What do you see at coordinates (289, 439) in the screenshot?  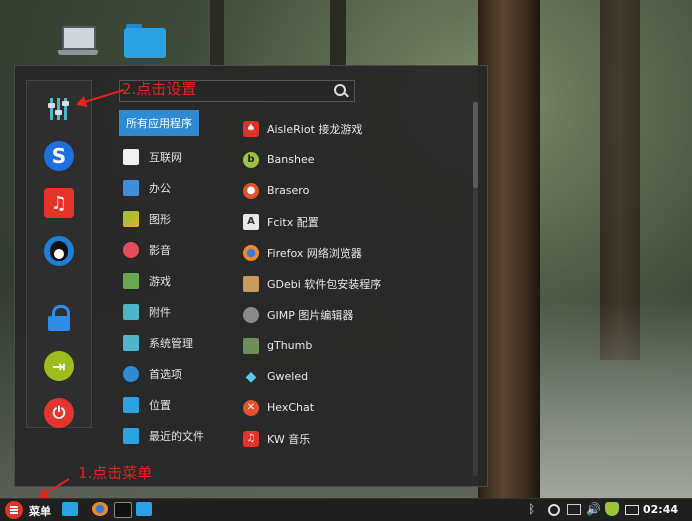 I see `app-label: KW 音乐` at bounding box center [289, 439].